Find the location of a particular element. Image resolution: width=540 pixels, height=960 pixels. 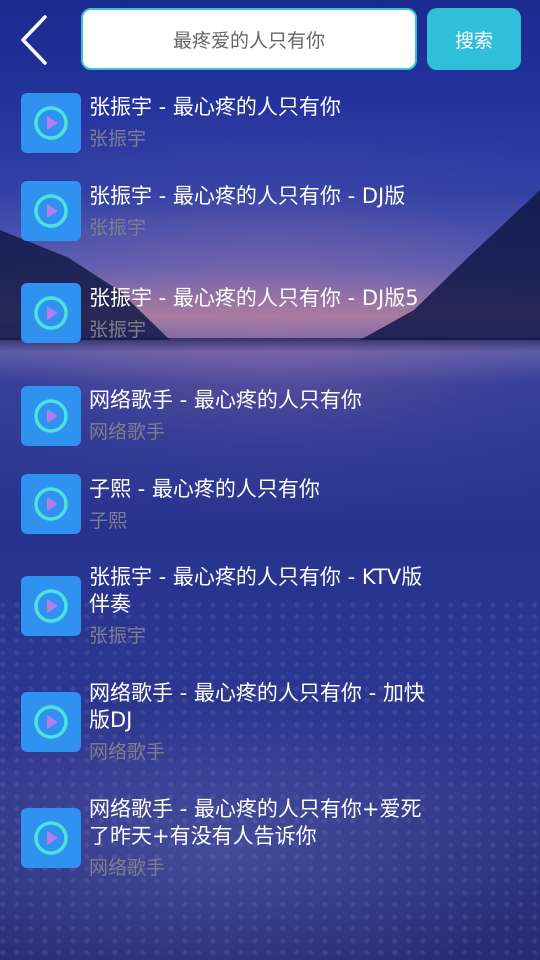

song-title: 张振宇 - 最心疼的人只有你 is located at coordinates (215, 107).